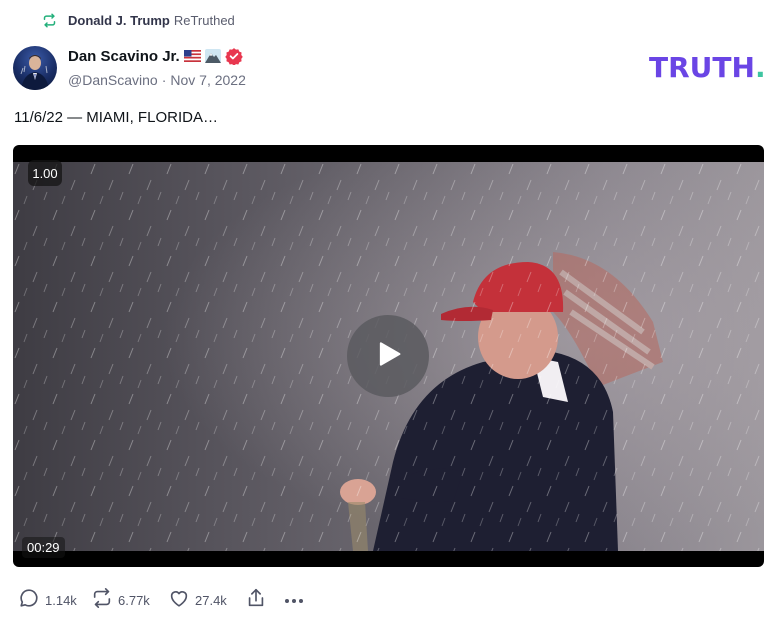  Describe the element at coordinates (113, 80) in the screenshot. I see `author-handle: @DanScavino` at that location.